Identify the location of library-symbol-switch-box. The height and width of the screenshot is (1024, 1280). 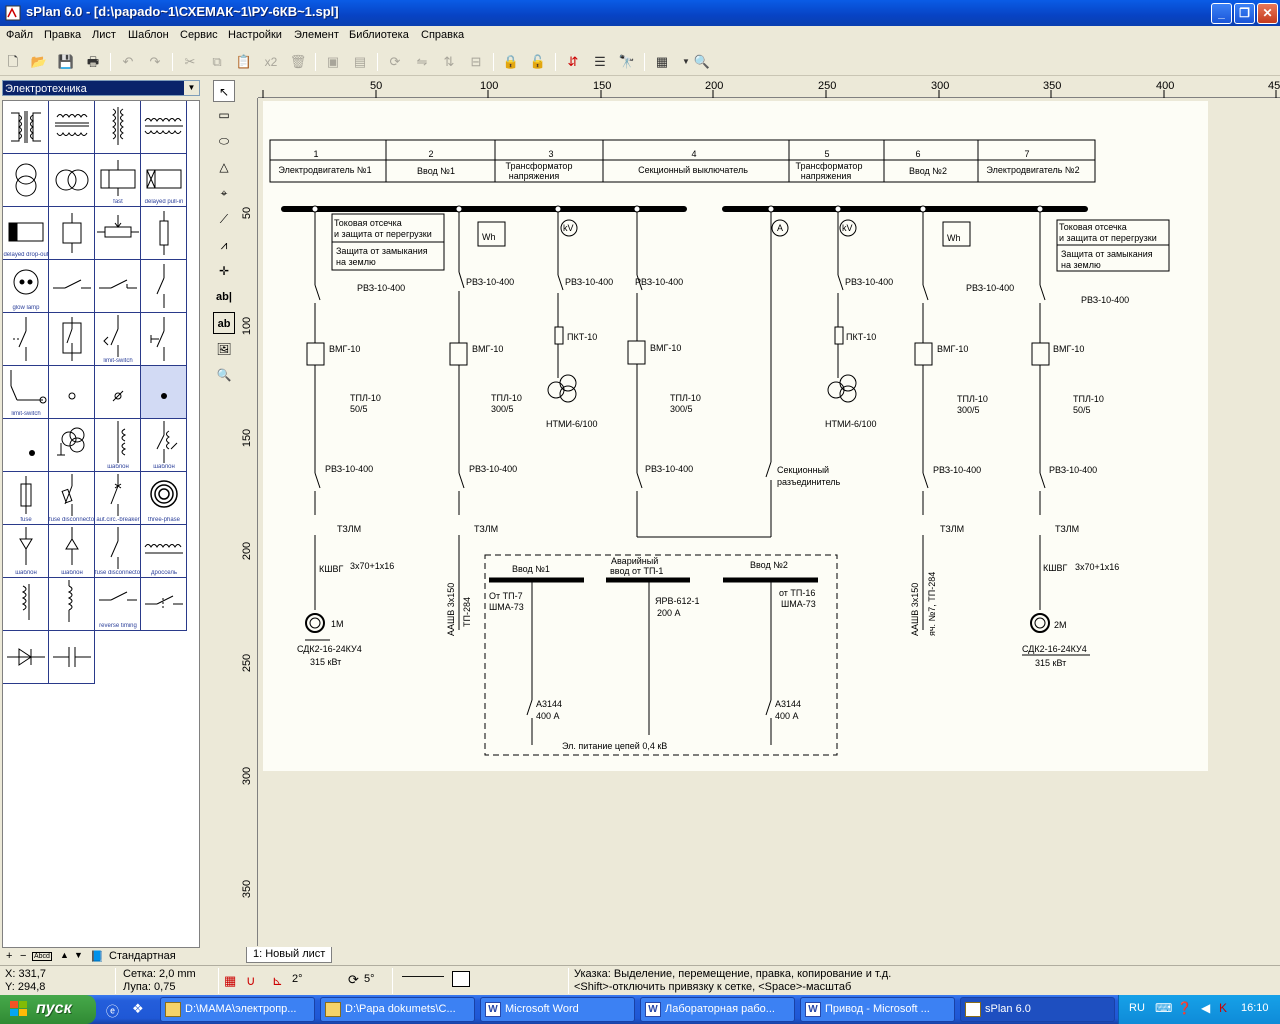
(72, 339).